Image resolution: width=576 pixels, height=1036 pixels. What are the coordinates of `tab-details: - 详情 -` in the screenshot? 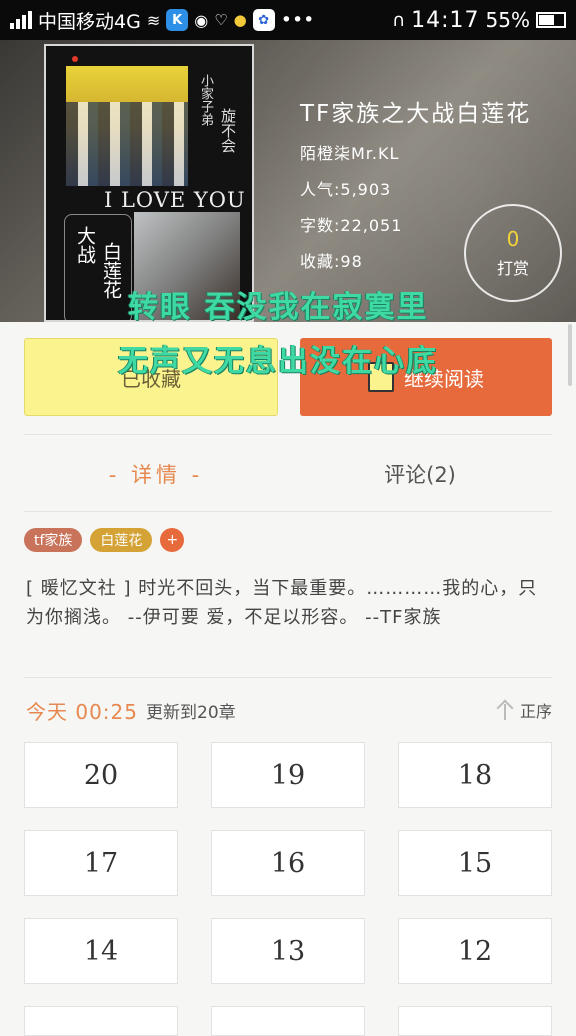 It's located at (156, 474).